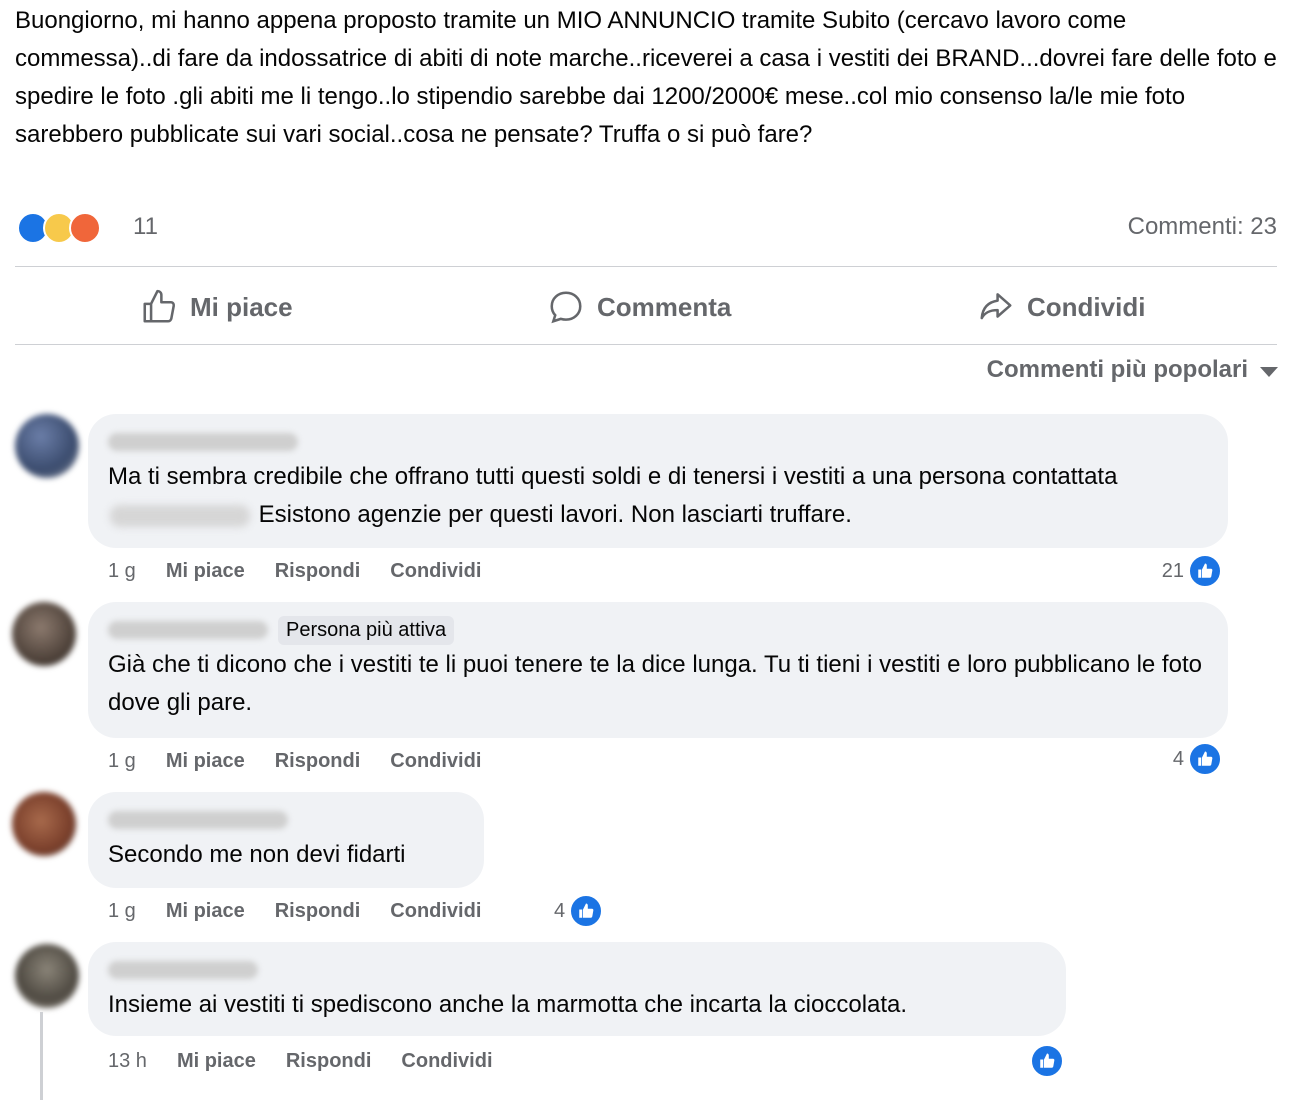 This screenshot has width=1300, height=1100. What do you see at coordinates (658, 630) in the screenshot?
I see `comment-author: Persona più attiva` at bounding box center [658, 630].